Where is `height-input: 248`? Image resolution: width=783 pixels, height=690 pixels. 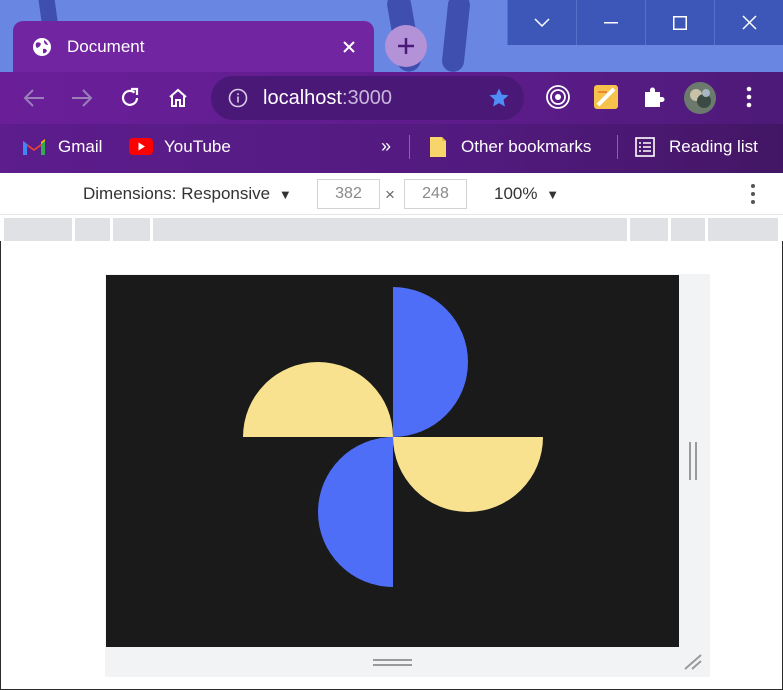
height-input: 248 is located at coordinates (435, 194).